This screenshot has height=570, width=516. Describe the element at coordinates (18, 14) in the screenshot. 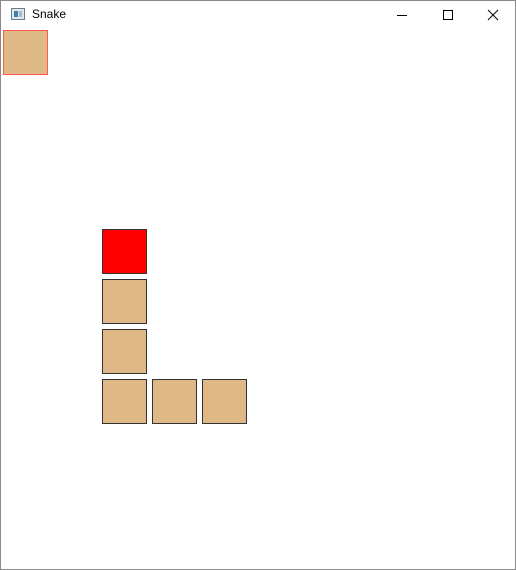

I see `app-window-icon` at that location.